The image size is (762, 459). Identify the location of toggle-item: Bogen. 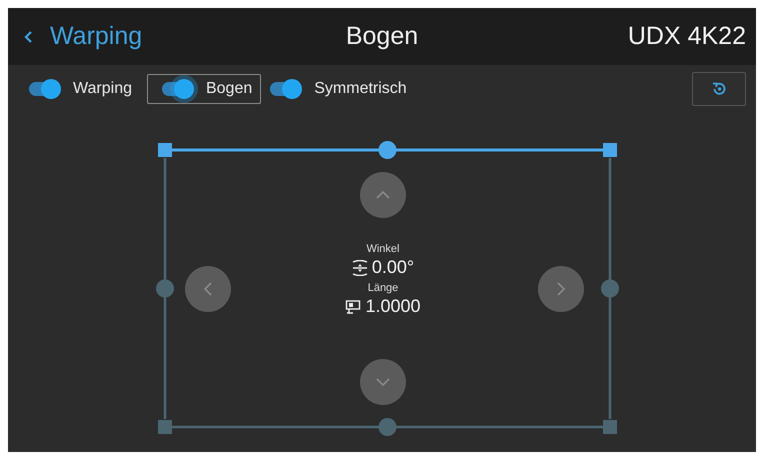
(204, 89).